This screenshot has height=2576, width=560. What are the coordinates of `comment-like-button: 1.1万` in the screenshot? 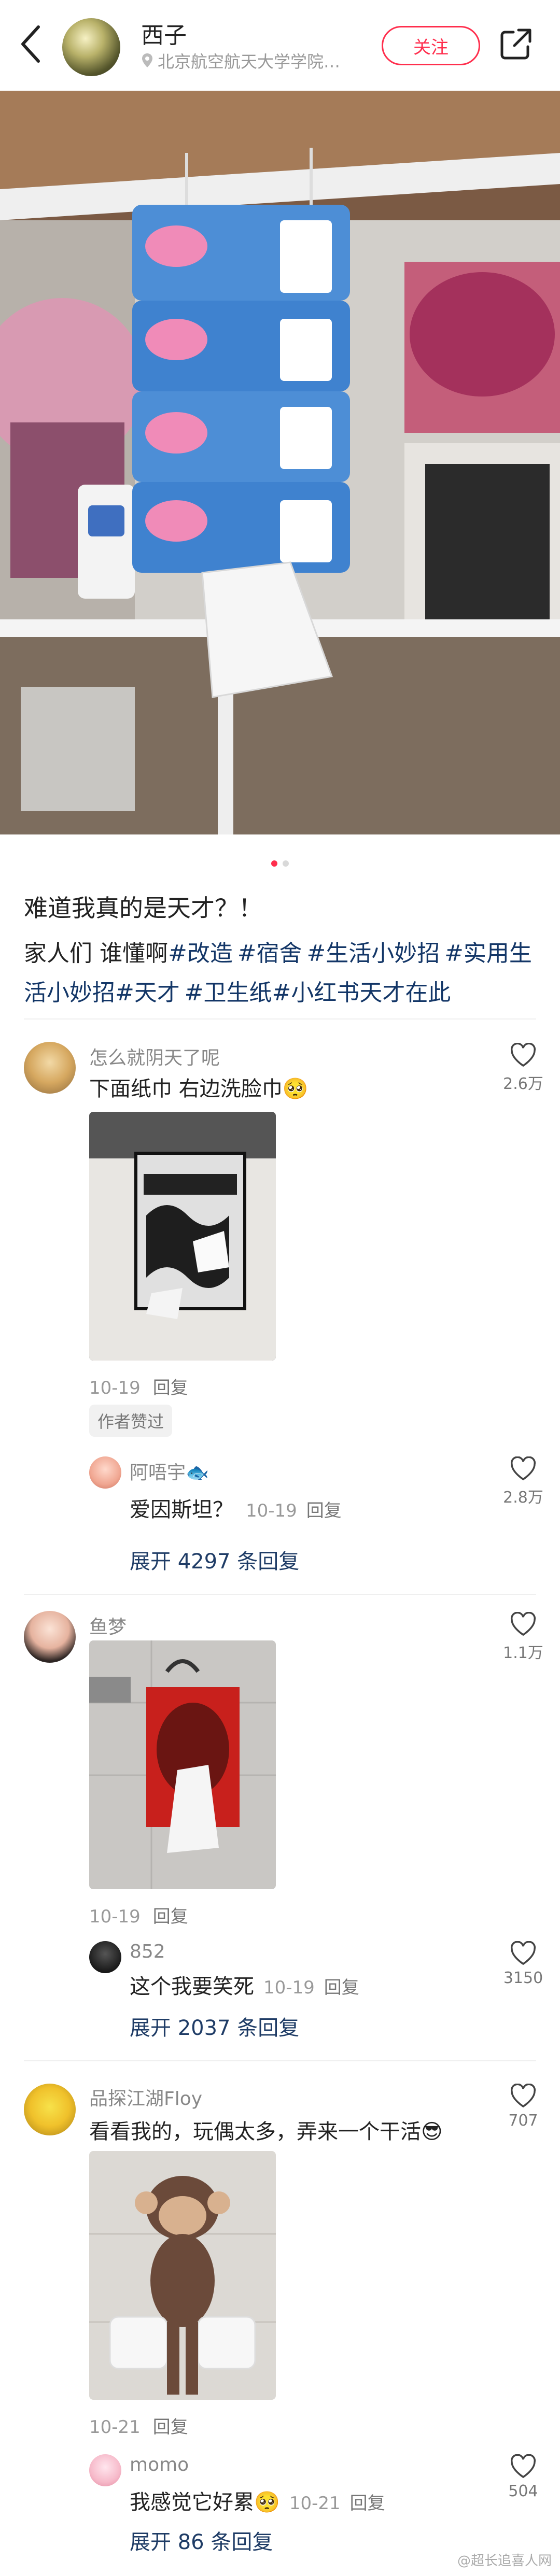 It's located at (523, 1637).